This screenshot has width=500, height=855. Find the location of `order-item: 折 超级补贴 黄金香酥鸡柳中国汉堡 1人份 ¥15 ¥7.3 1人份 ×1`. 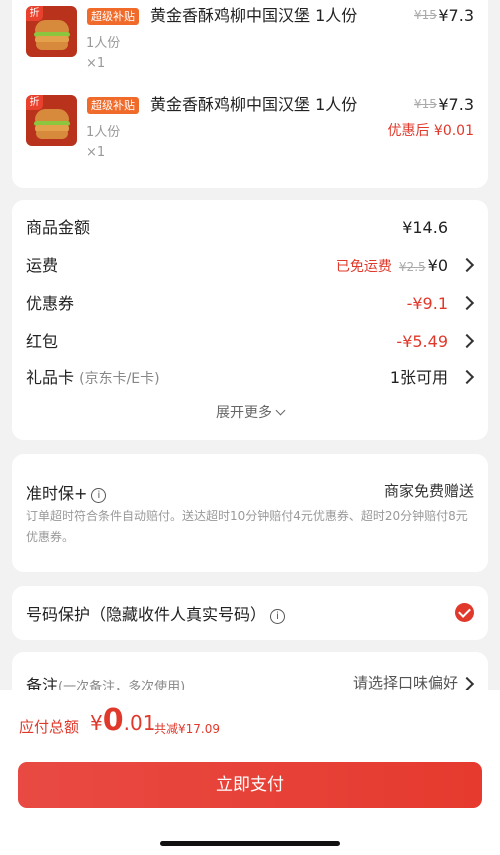

order-item: 折 超级补贴 黄金香酥鸡柳中国汉堡 1人份 ¥15 ¥7.3 1人份 ×1 is located at coordinates (250, 42).